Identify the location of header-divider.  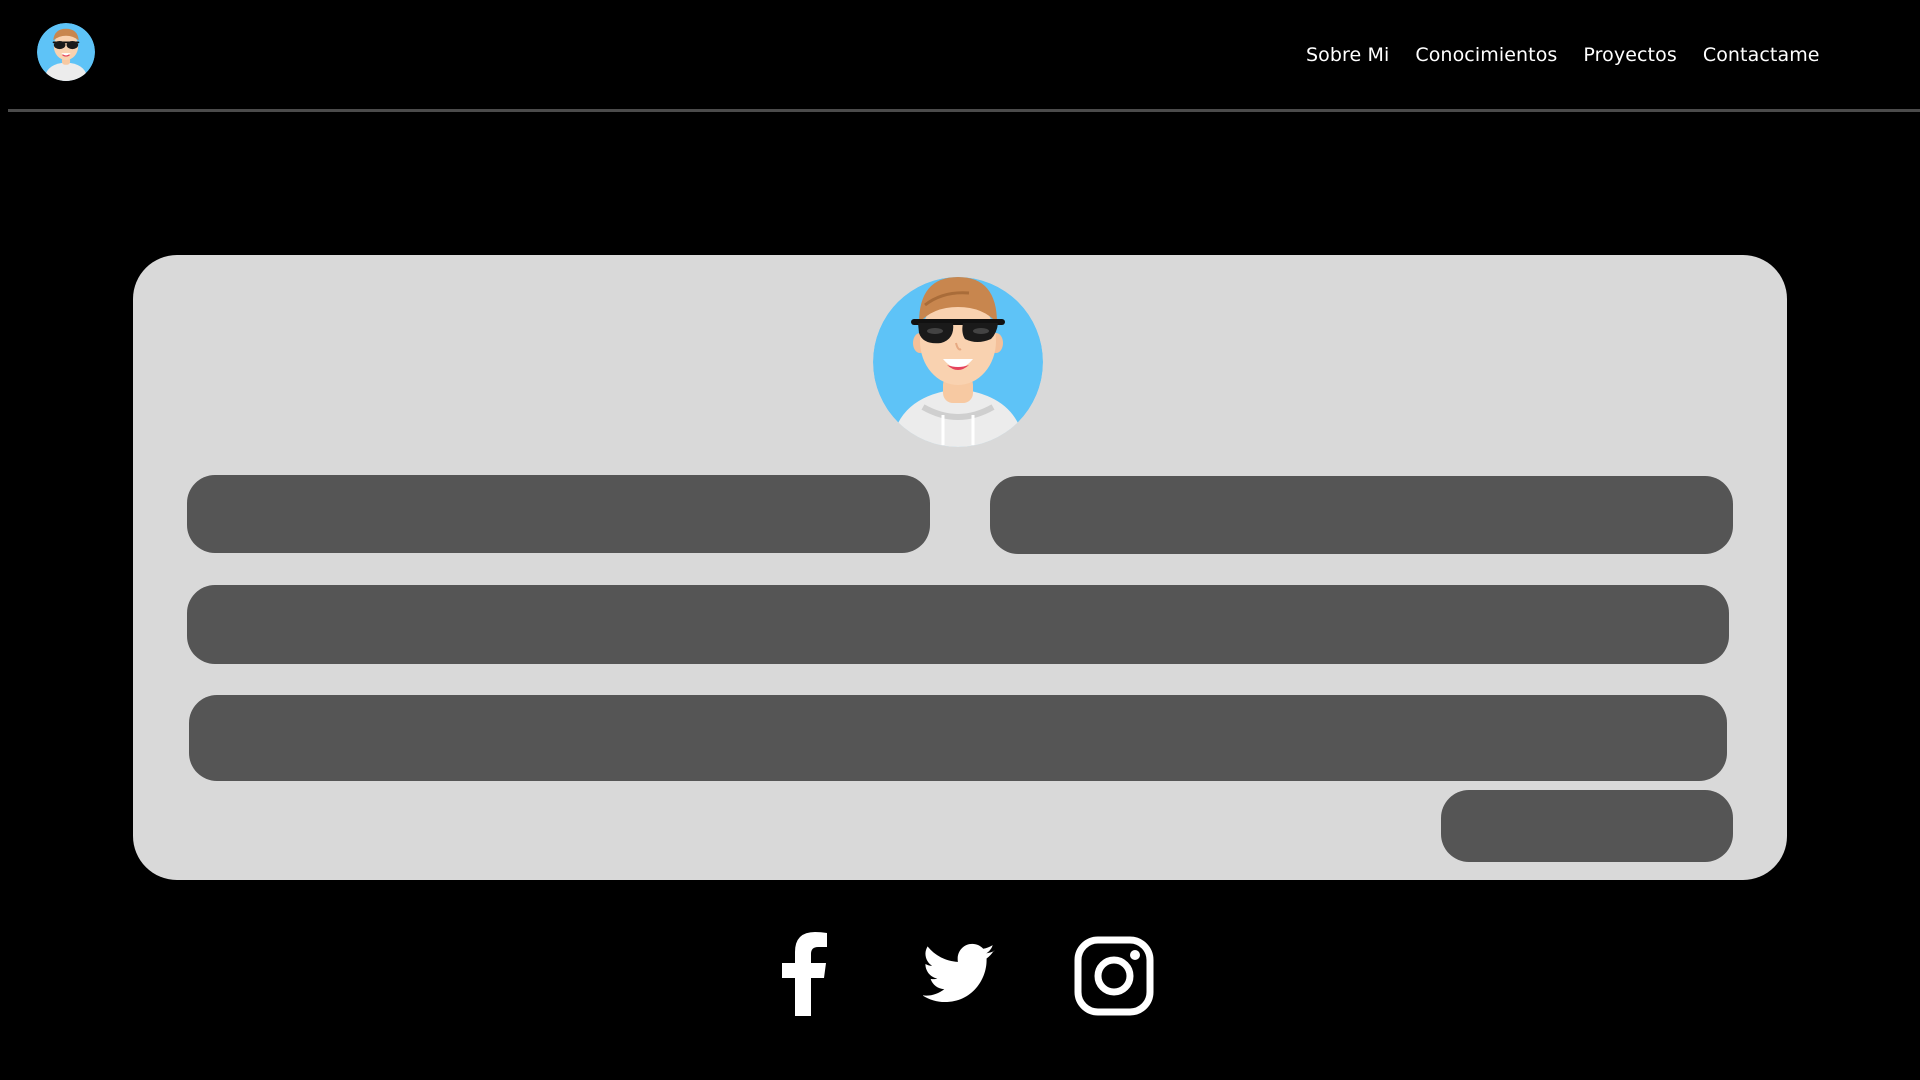
(964, 110).